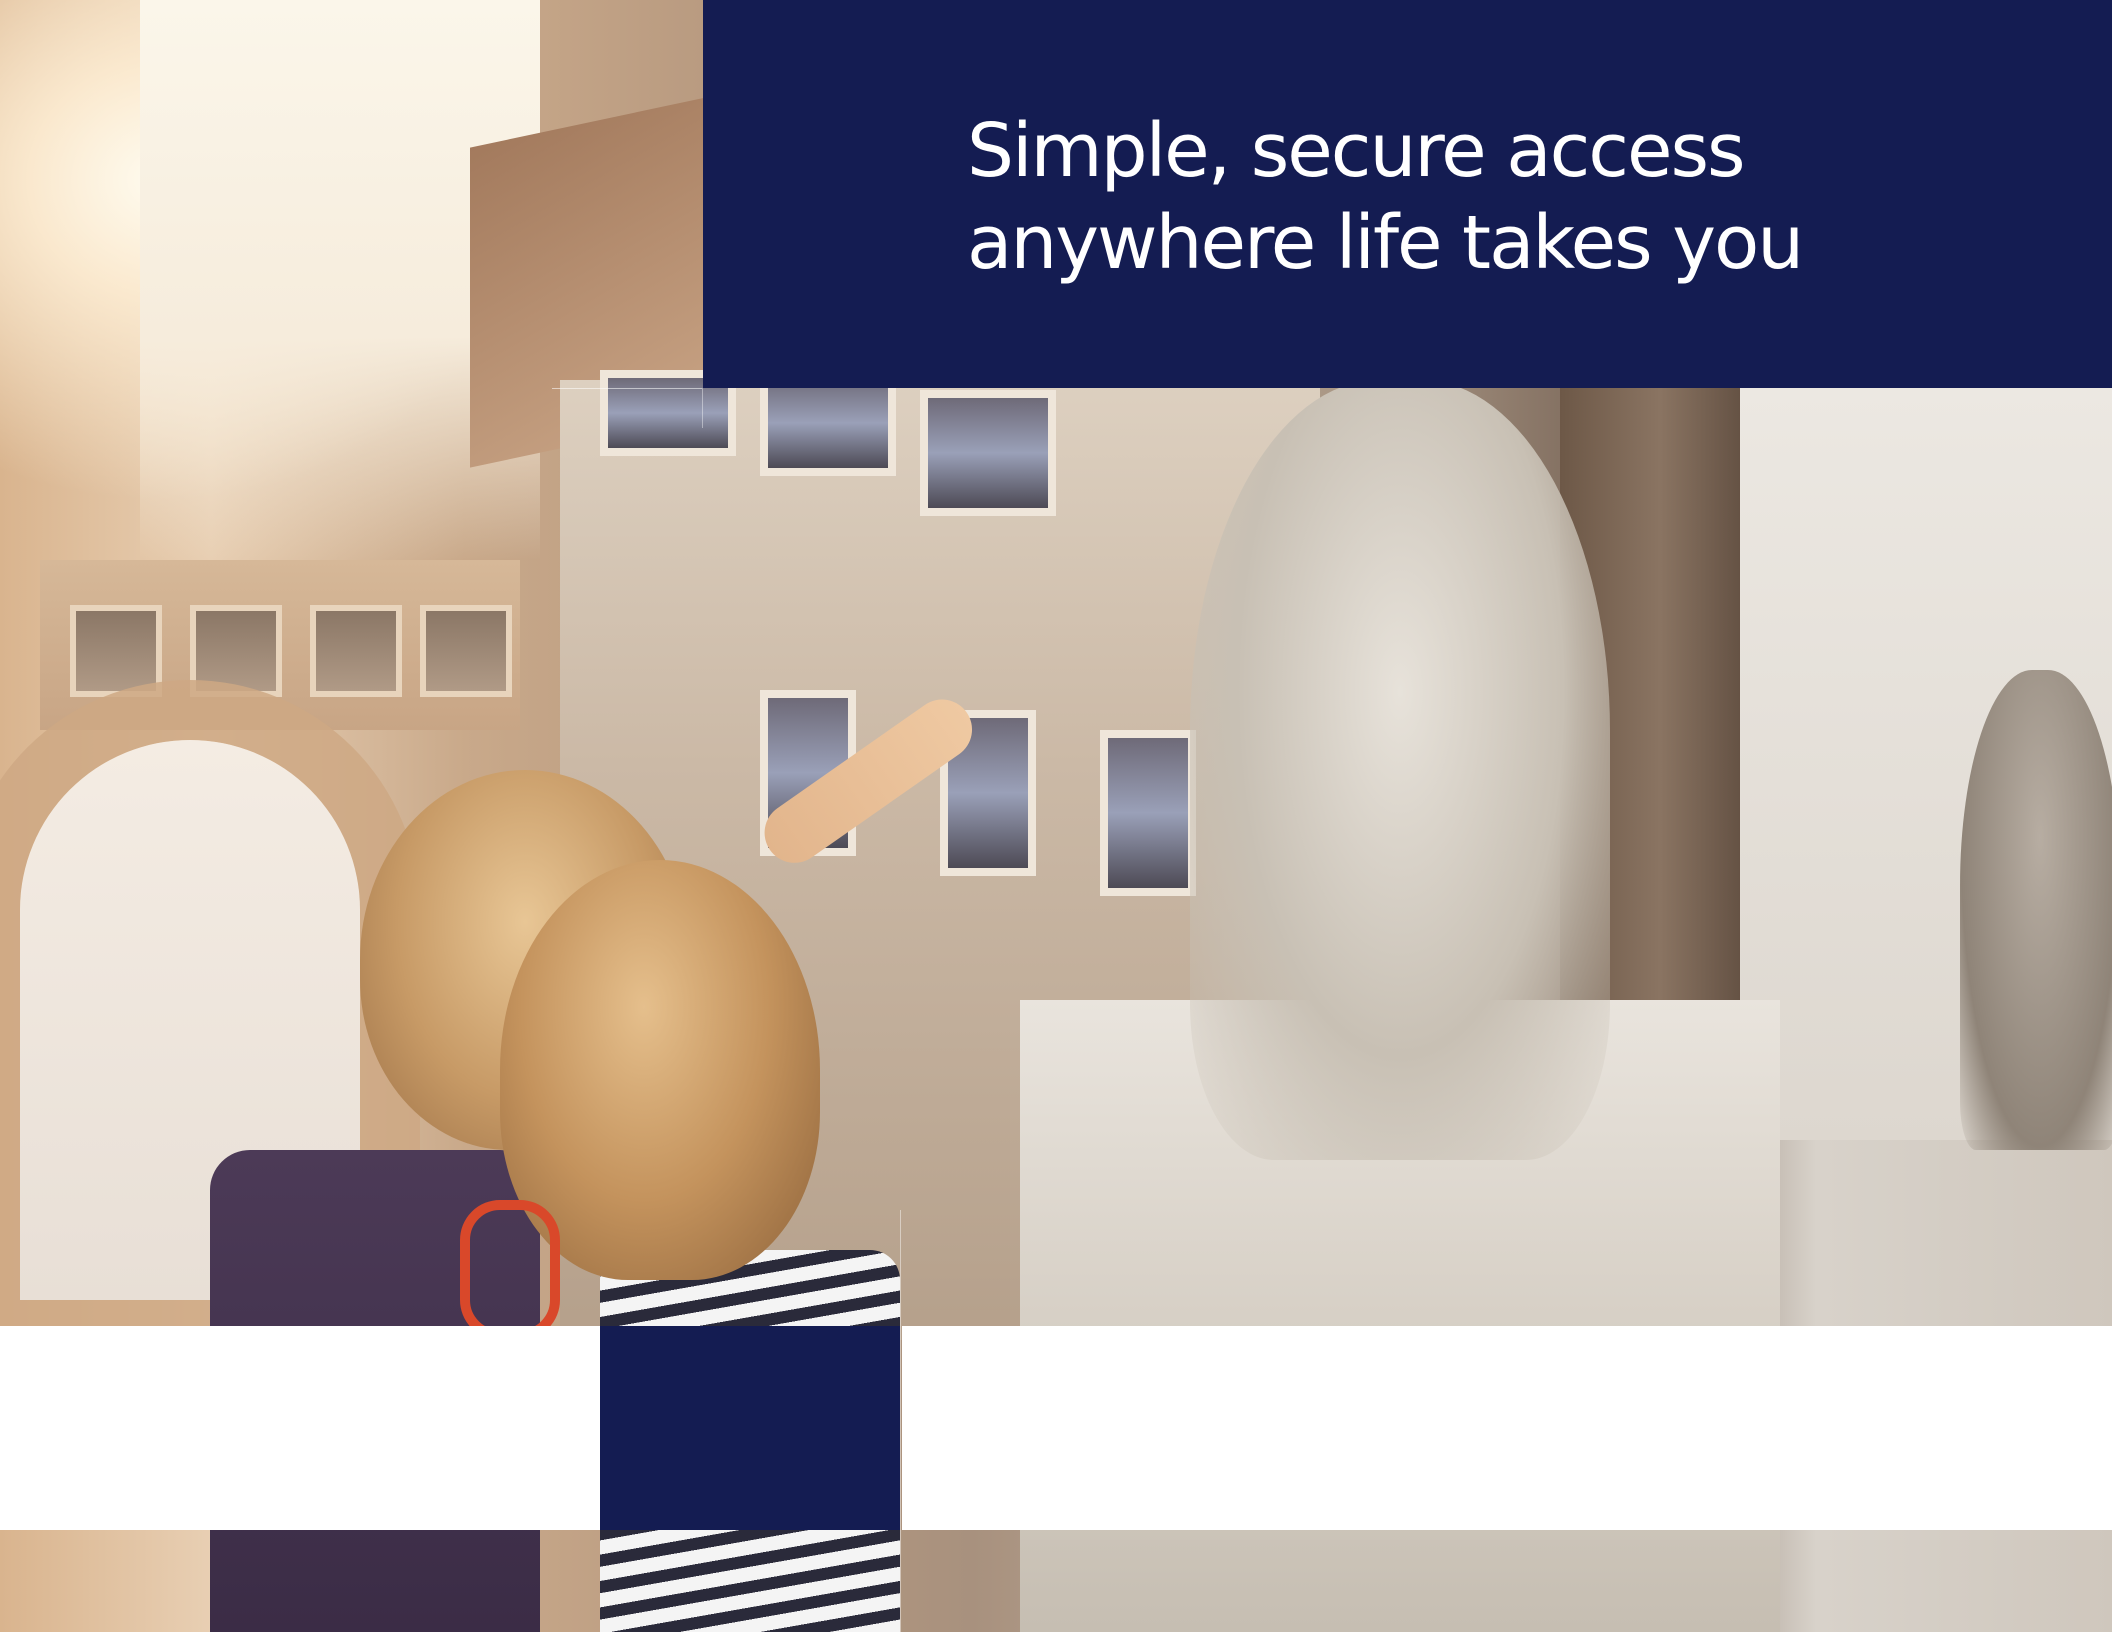 This screenshot has width=2112, height=1632. I want to click on navy-accent-block, so click(750, 1428).